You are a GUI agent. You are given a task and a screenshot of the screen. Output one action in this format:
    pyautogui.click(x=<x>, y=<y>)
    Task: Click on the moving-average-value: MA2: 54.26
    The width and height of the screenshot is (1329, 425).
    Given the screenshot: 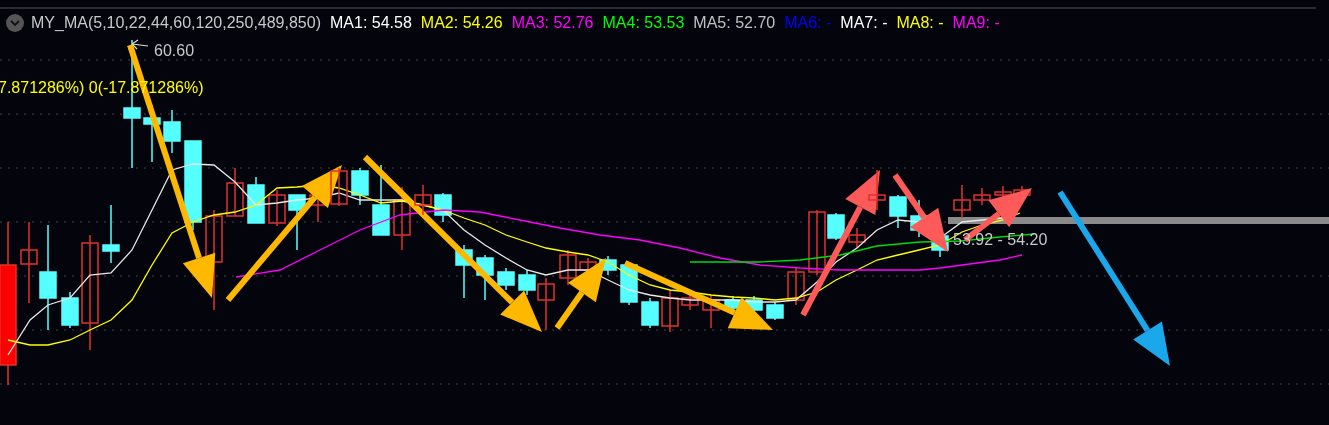 What is the action you would take?
    pyautogui.click(x=461, y=23)
    